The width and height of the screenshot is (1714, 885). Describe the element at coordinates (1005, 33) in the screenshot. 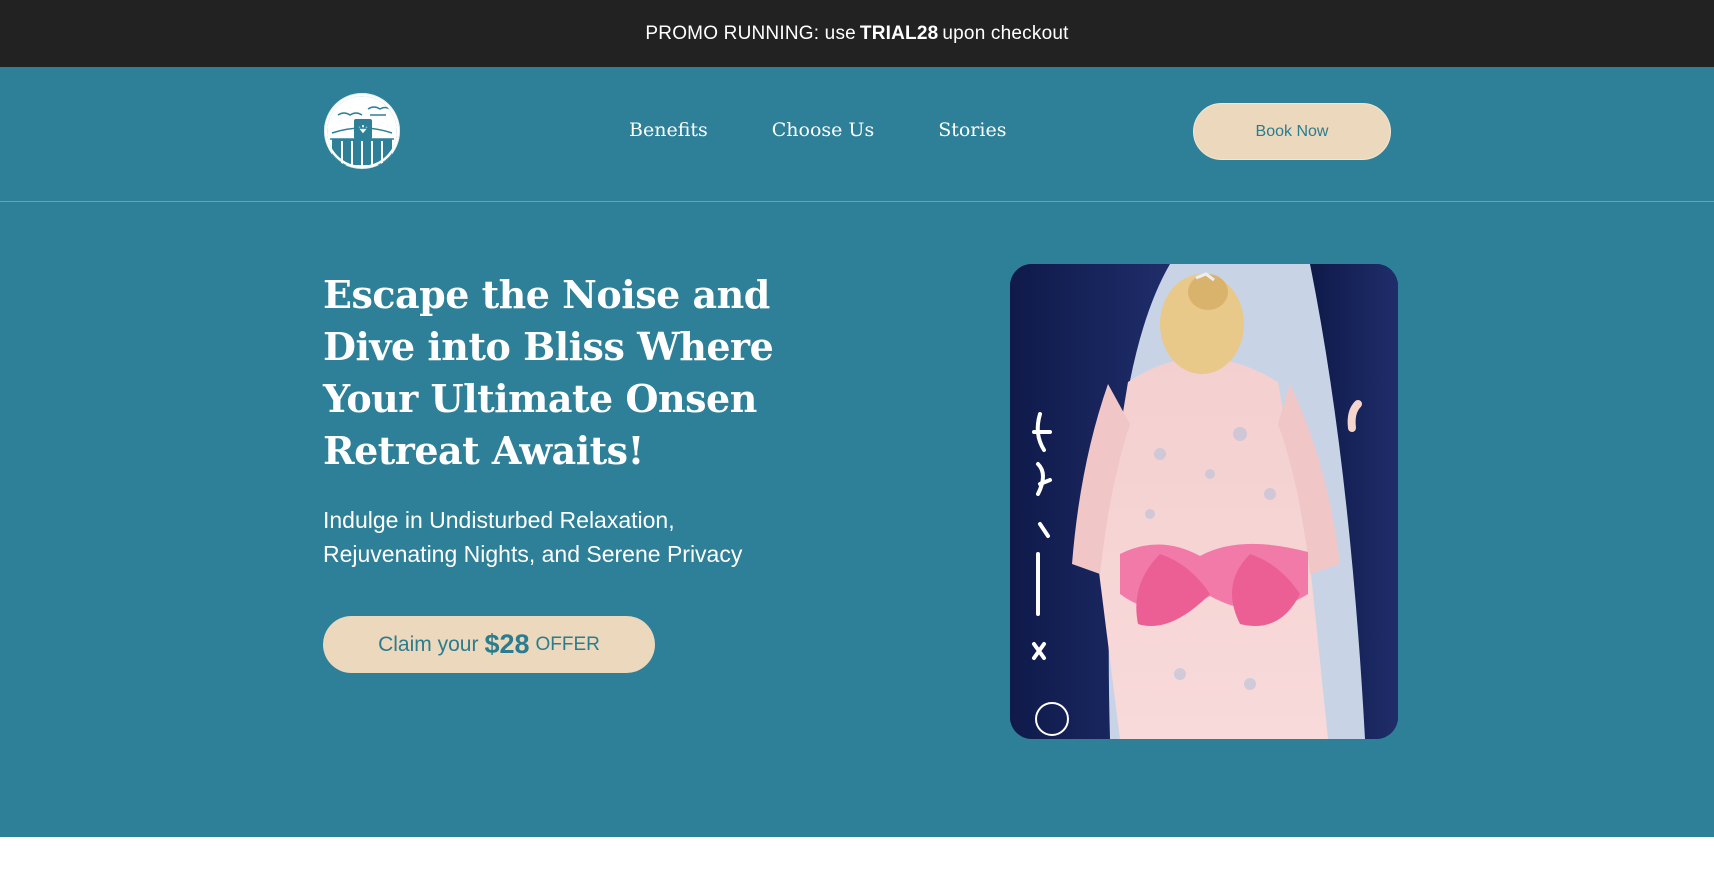

I see `promo-suffix: upon checkout` at that location.